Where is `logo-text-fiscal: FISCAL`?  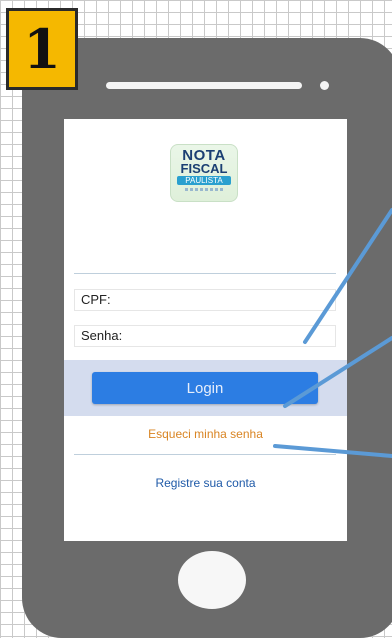 logo-text-fiscal: FISCAL is located at coordinates (204, 168).